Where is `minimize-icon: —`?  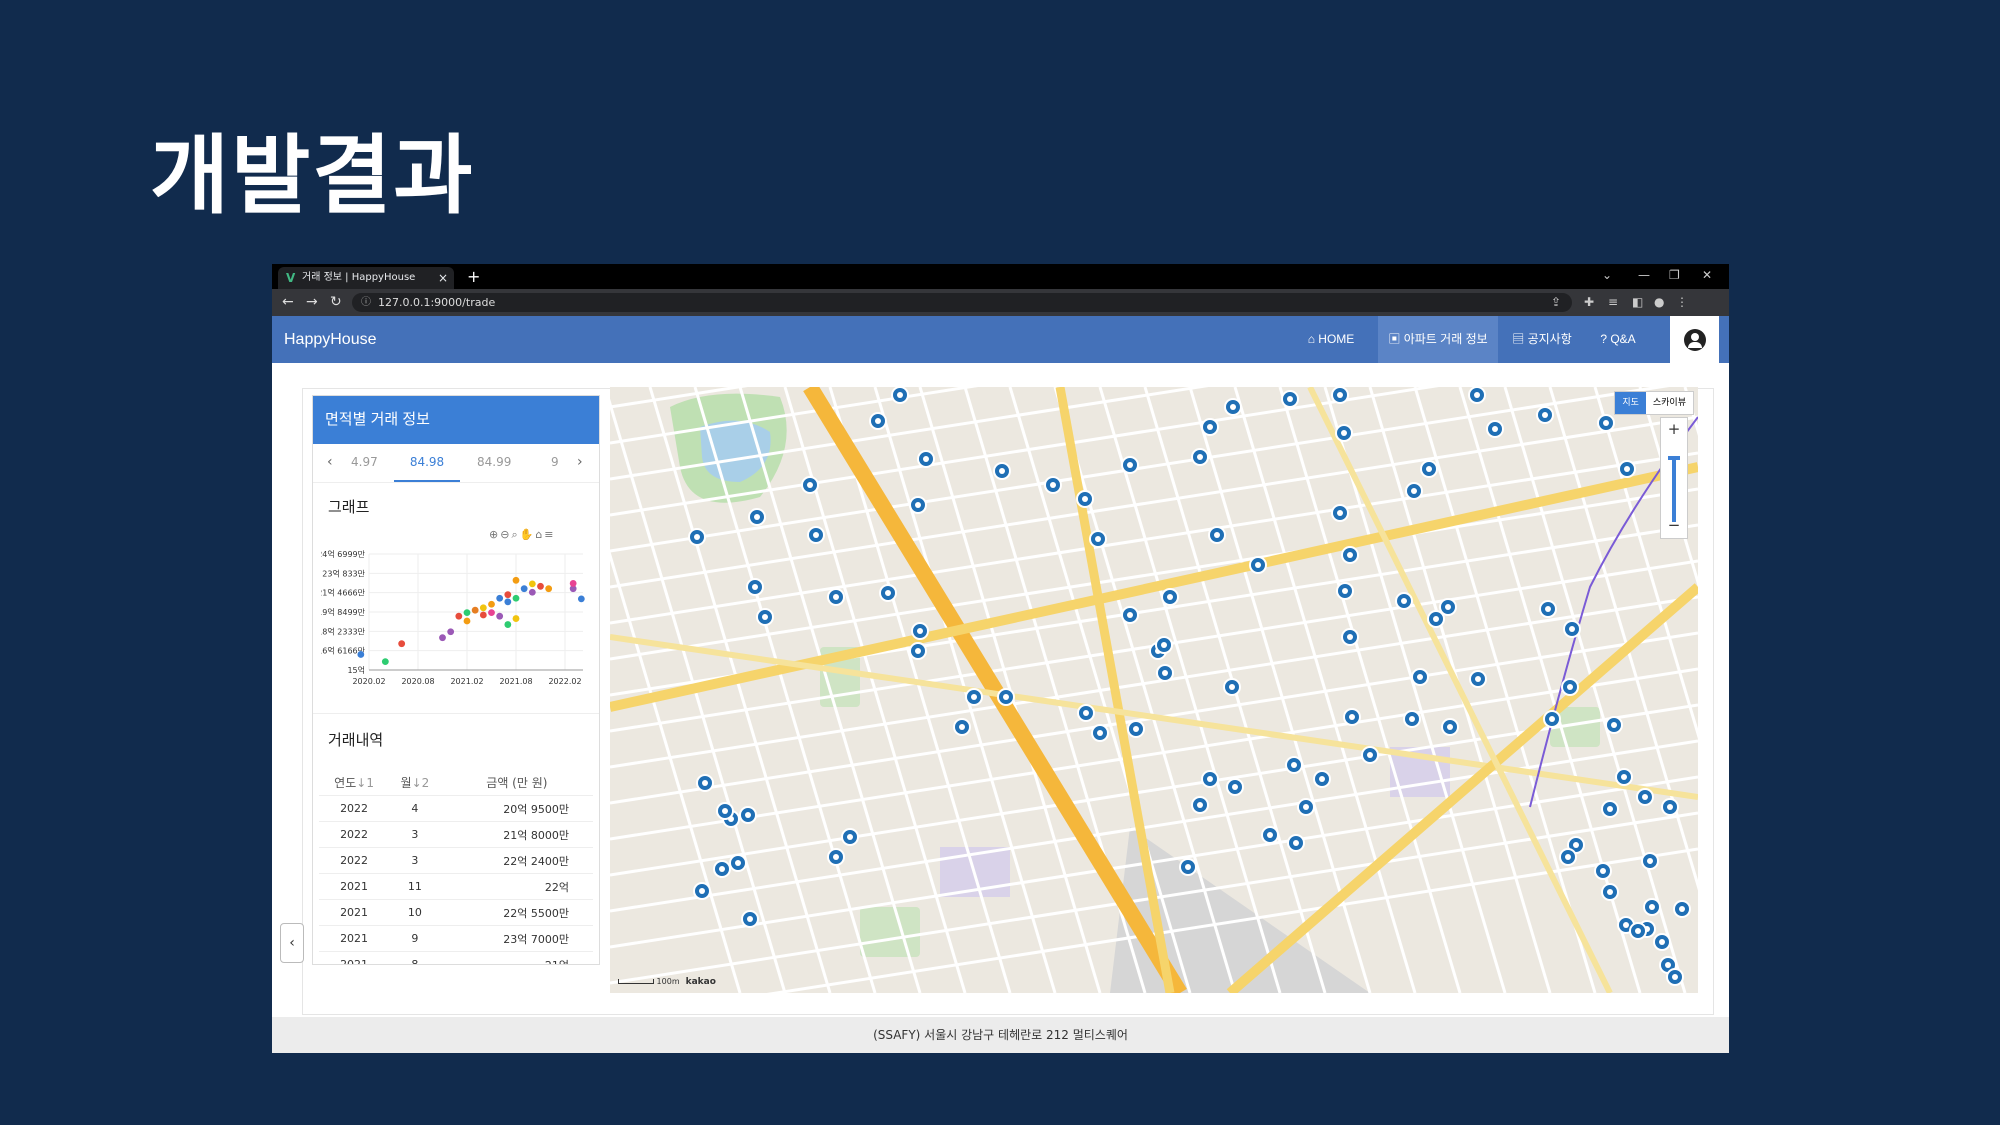 minimize-icon: — is located at coordinates (1644, 275).